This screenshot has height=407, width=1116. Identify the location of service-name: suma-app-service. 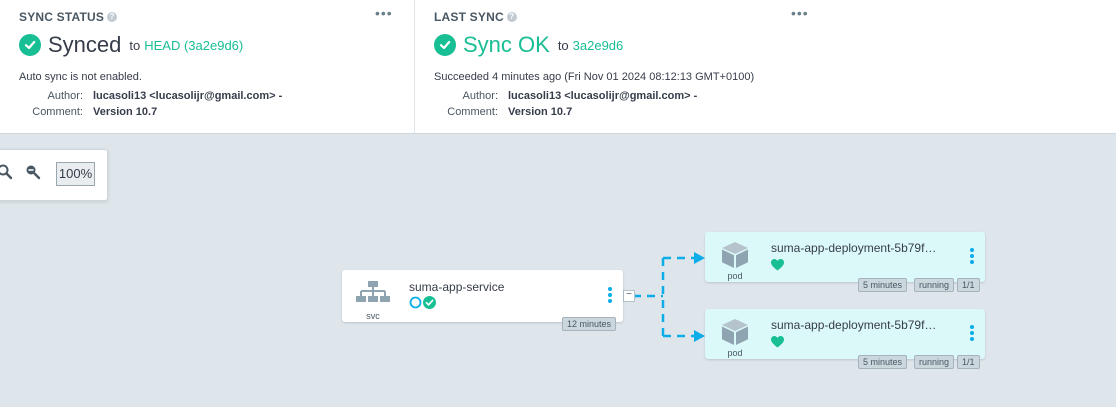
(494, 287).